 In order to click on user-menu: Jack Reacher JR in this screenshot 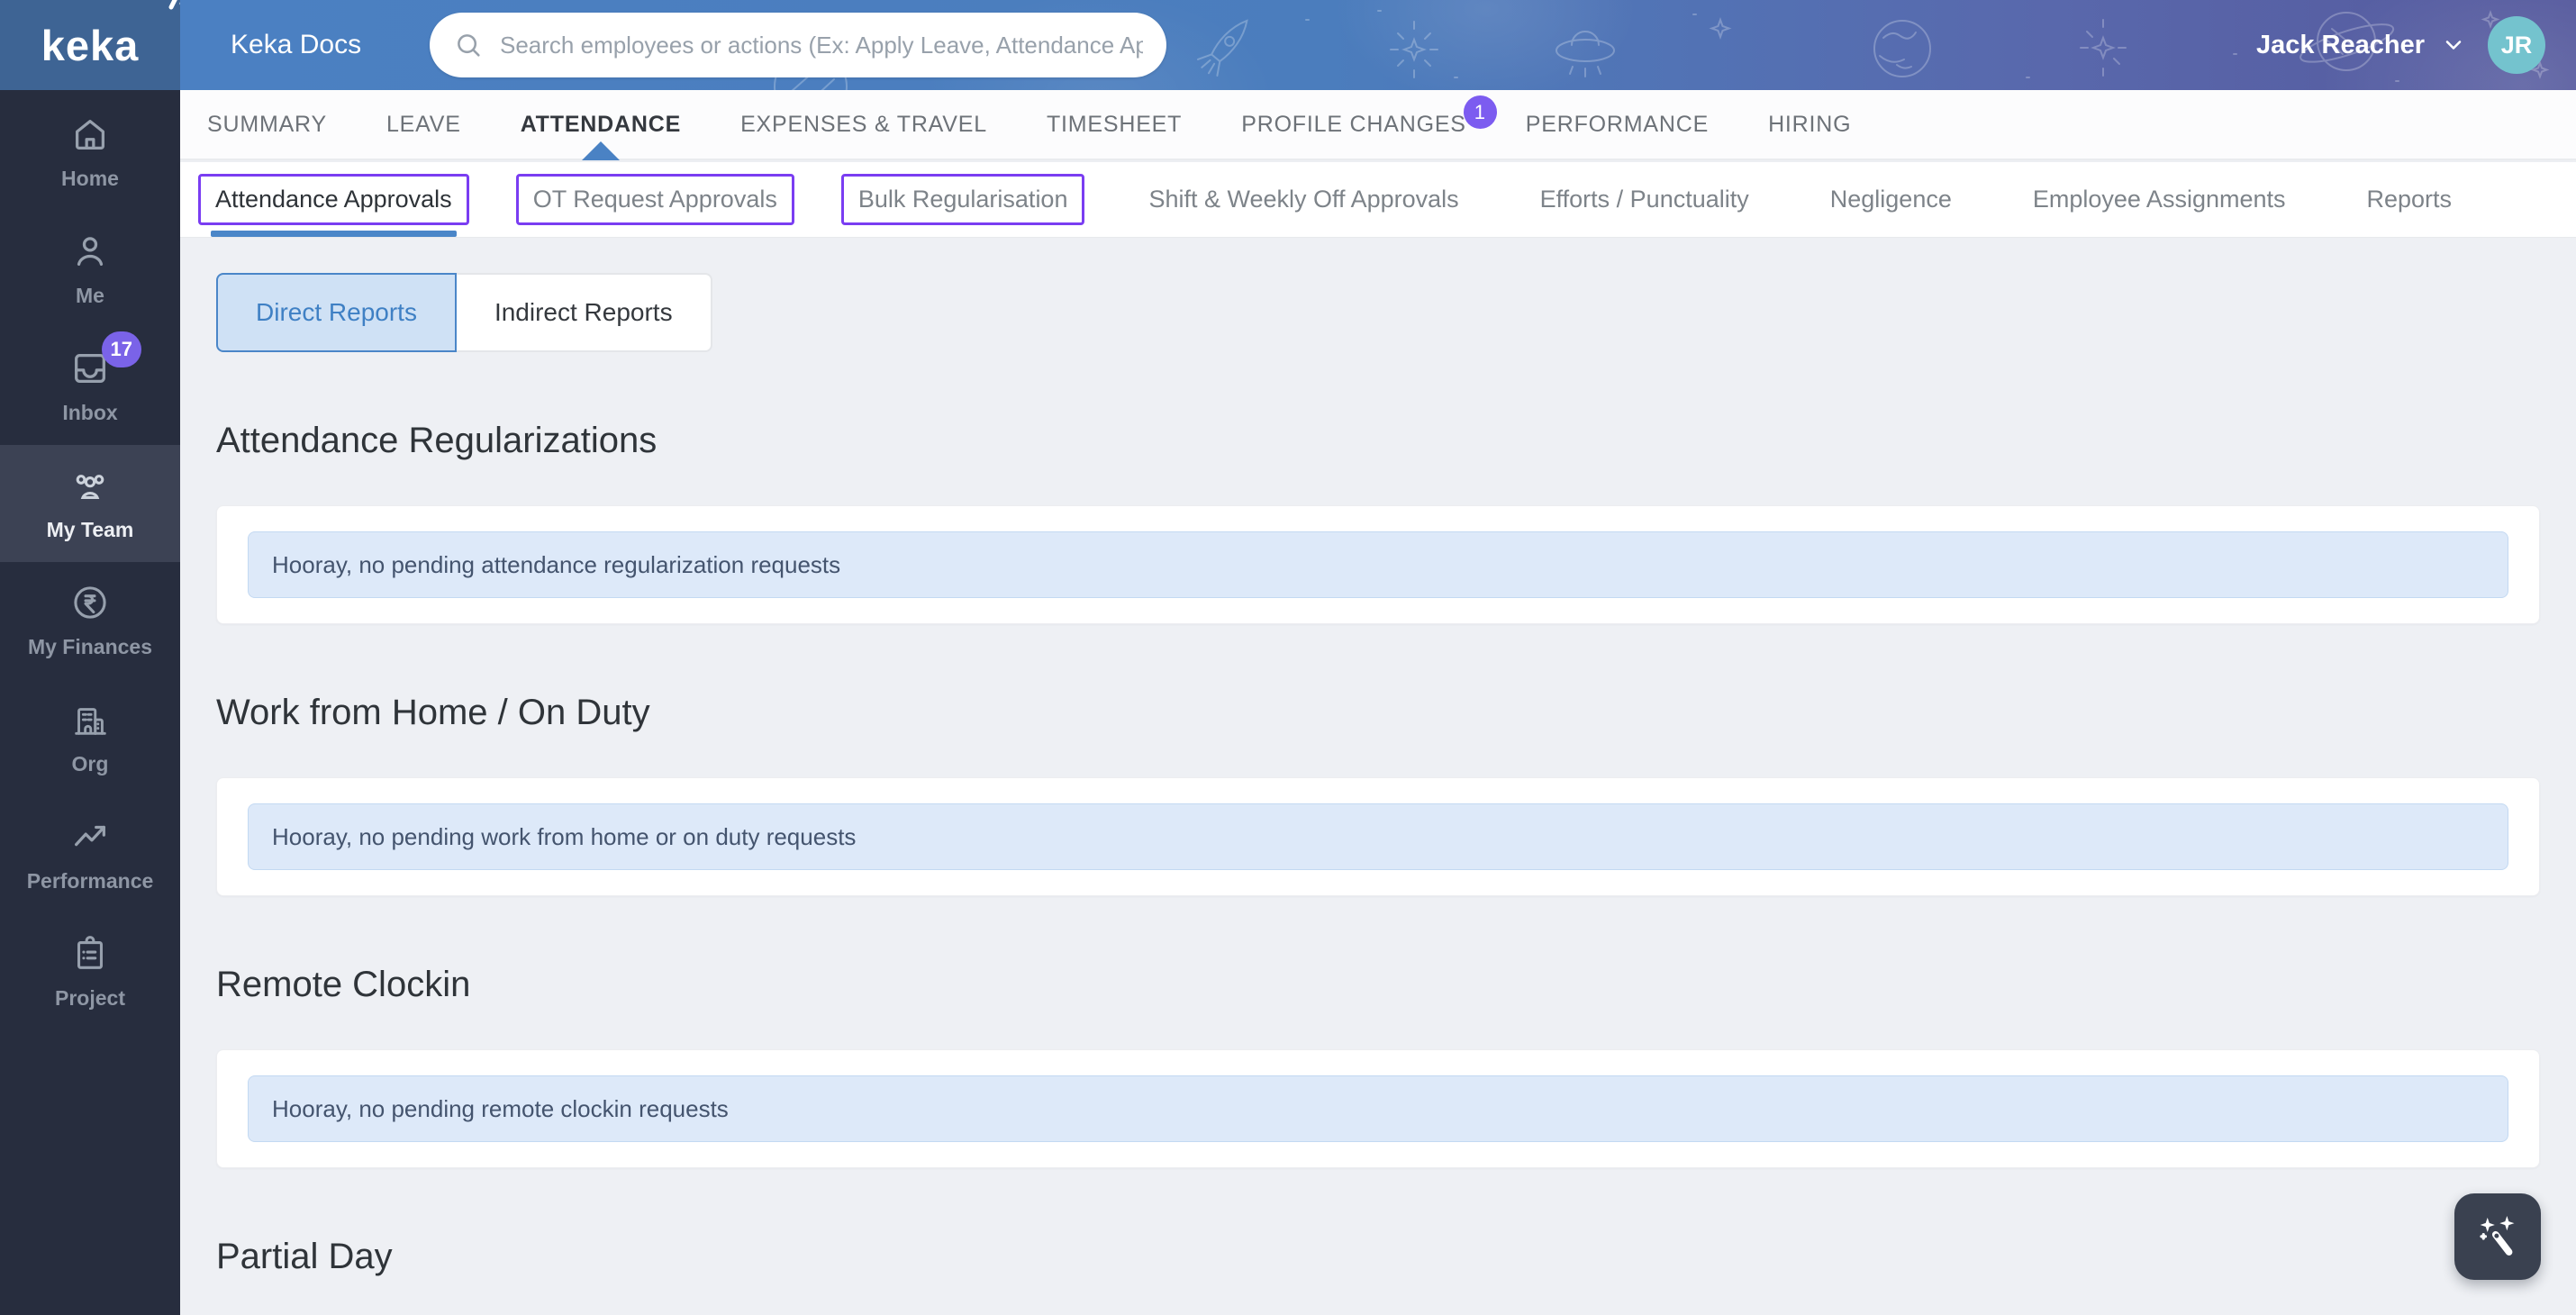, I will do `click(2400, 45)`.